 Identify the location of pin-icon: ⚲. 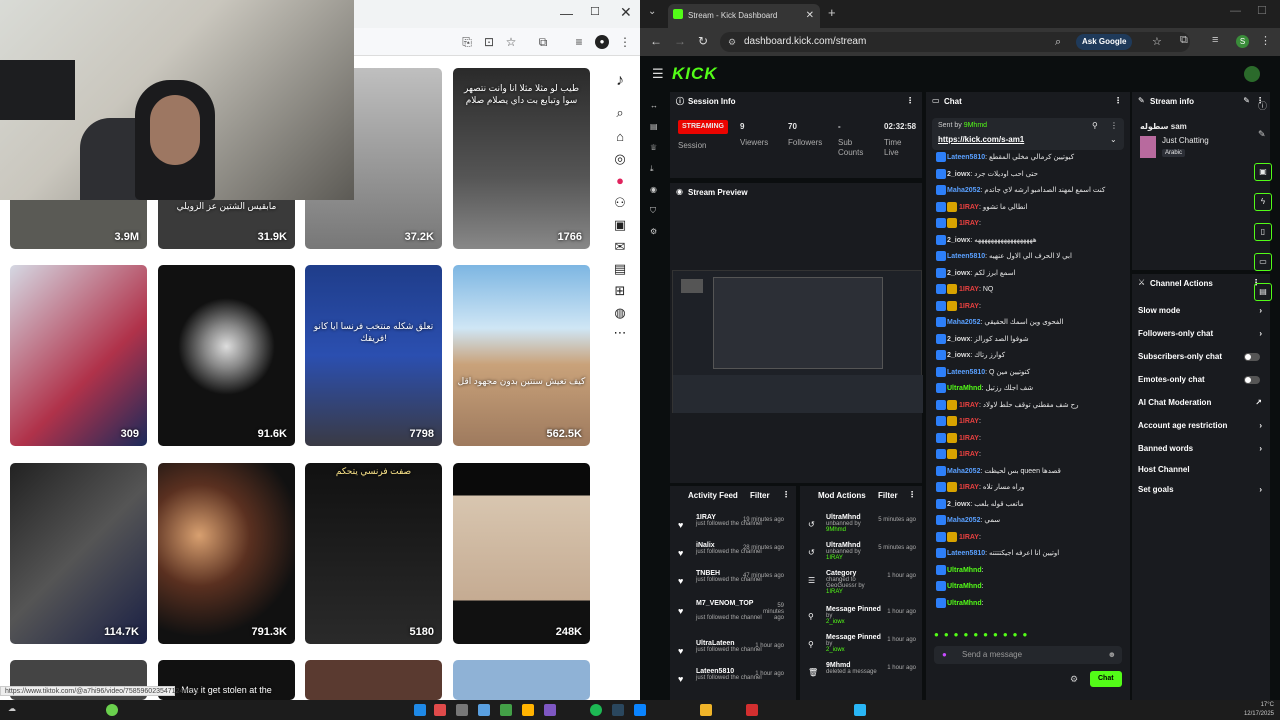
(1095, 125).